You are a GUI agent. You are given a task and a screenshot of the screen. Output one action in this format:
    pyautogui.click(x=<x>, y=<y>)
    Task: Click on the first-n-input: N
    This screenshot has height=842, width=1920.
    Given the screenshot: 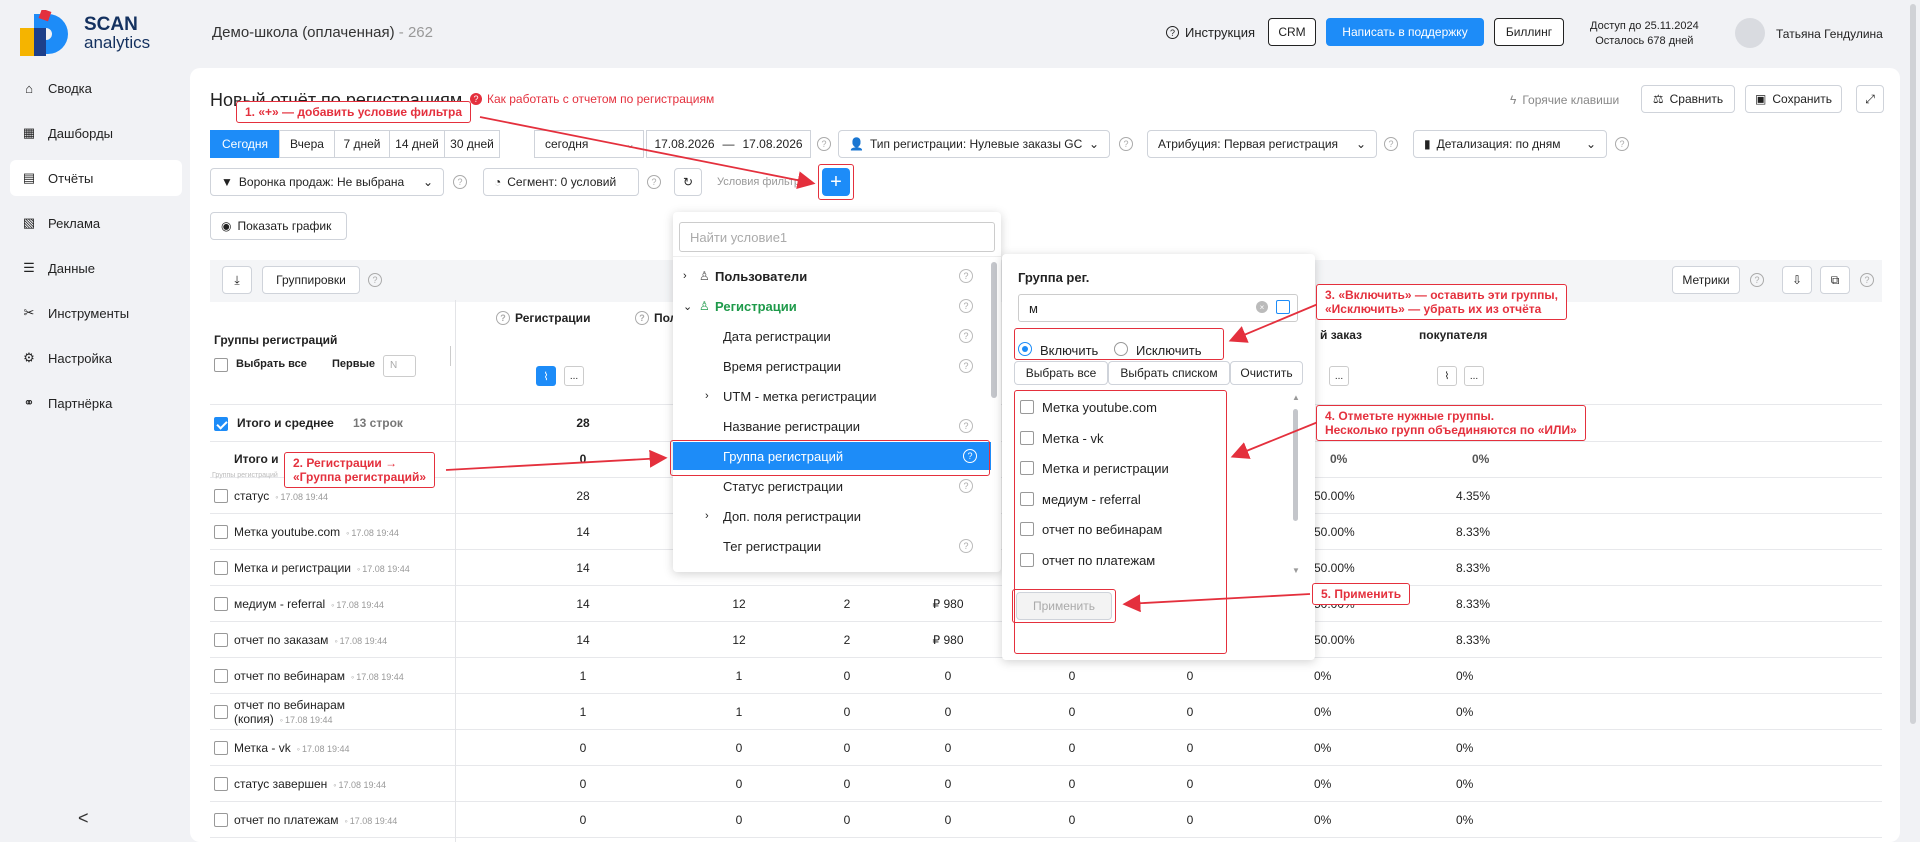 What is the action you would take?
    pyautogui.click(x=399, y=366)
    